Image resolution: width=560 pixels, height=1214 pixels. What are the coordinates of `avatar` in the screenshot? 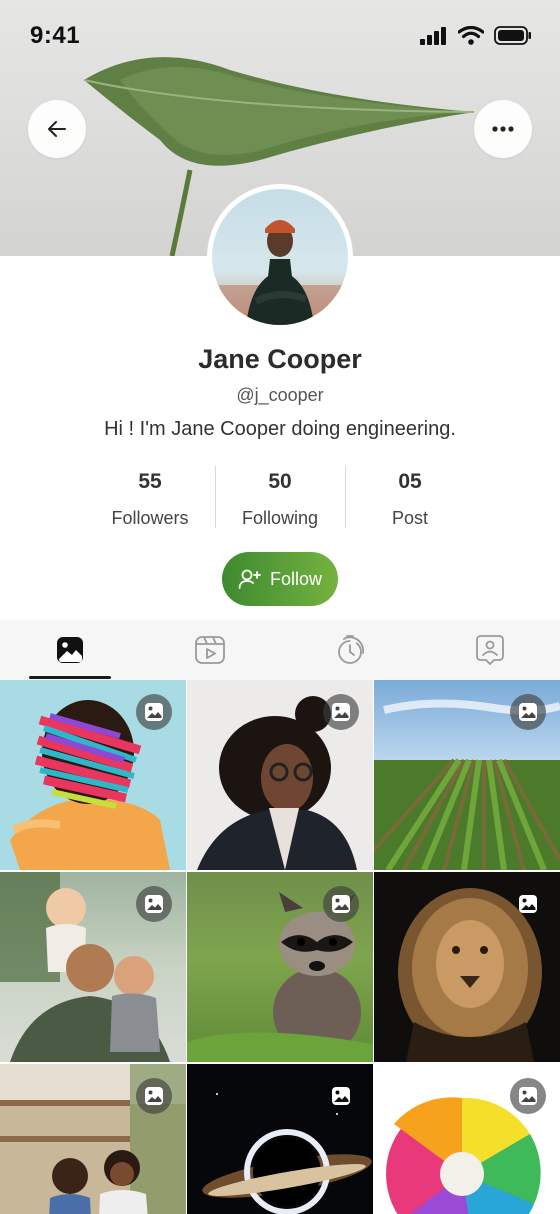 It's located at (280, 257).